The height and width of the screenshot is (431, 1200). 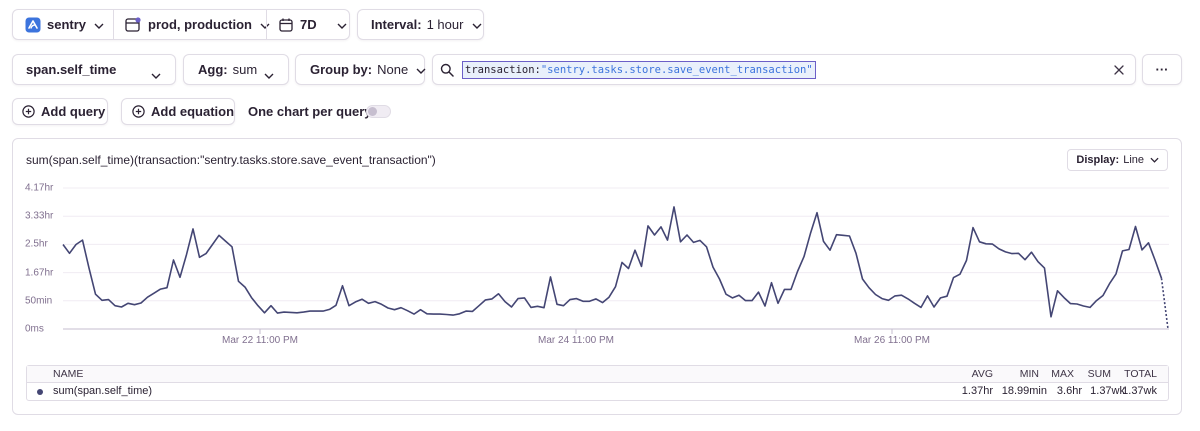 I want to click on page-filter-bar: sentry prod, production 7D, so click(x=181, y=24).